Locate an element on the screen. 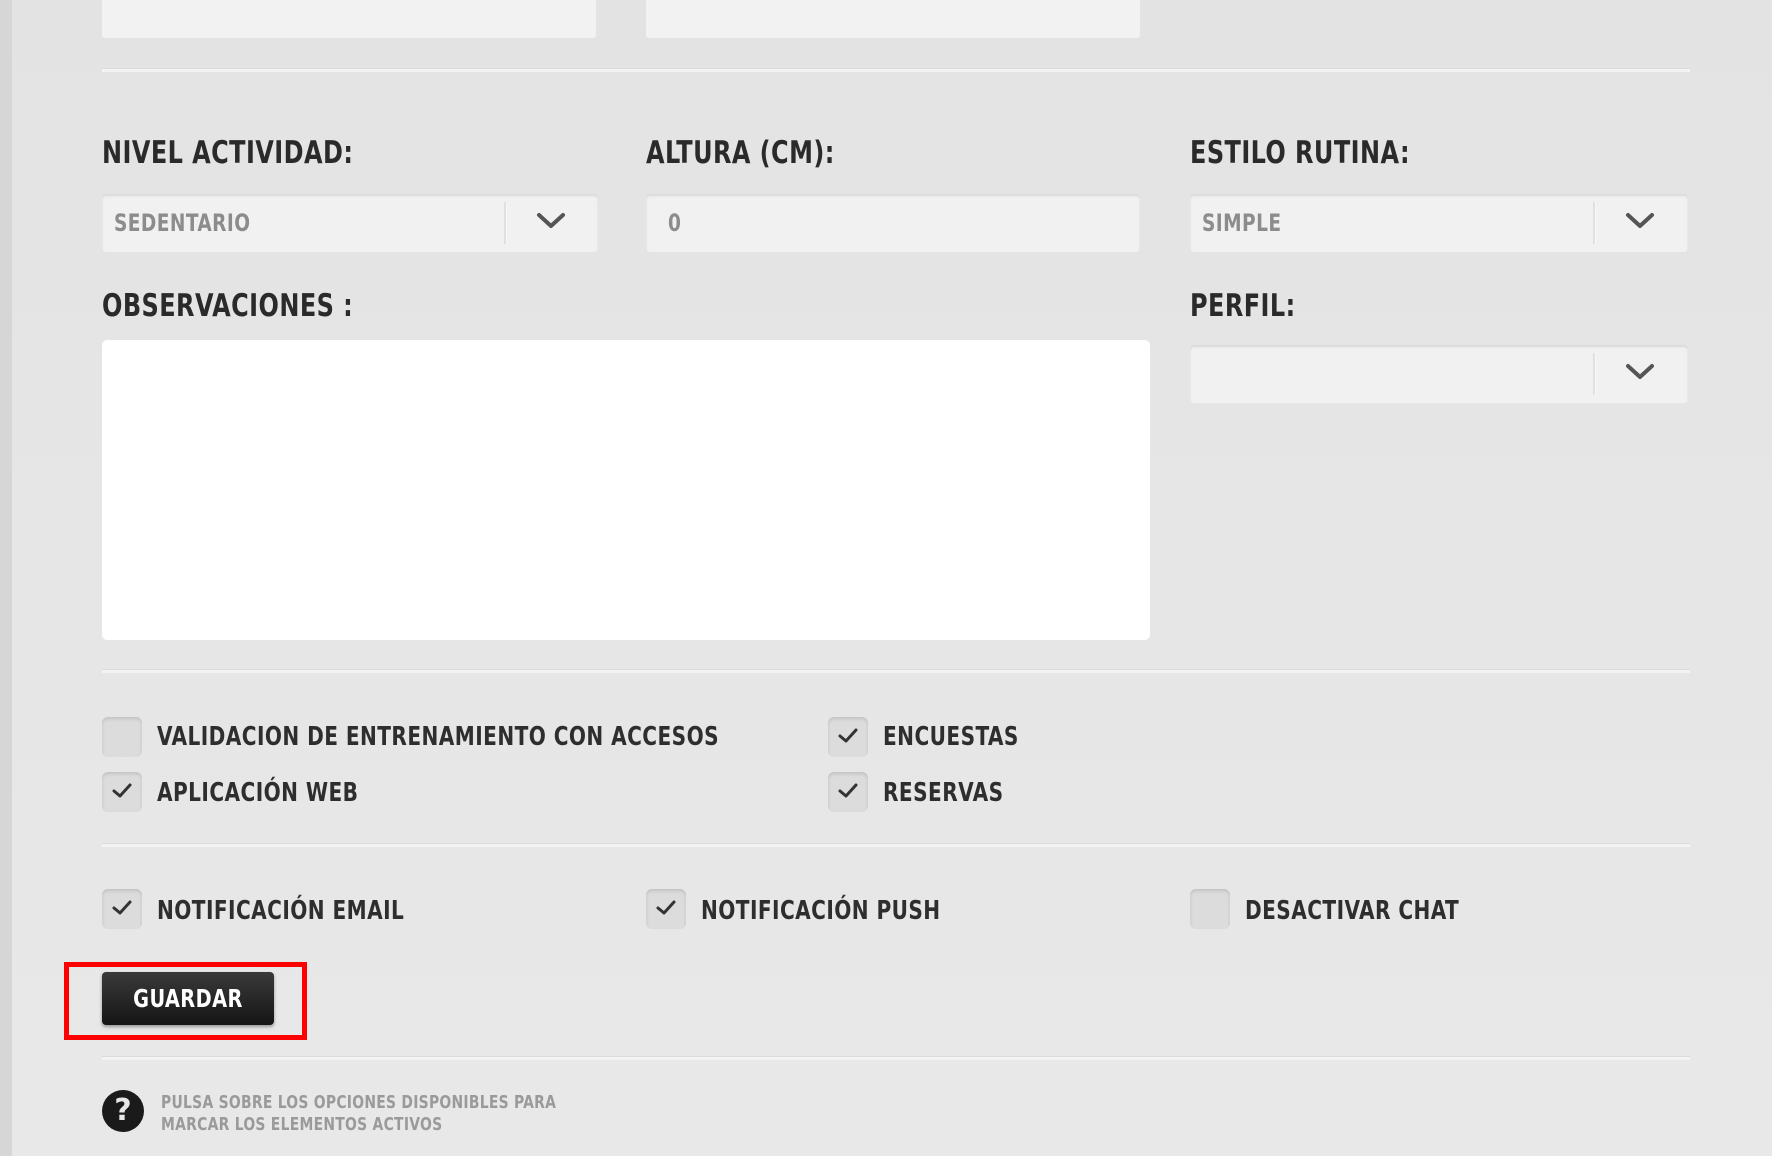 This screenshot has width=1772, height=1156. estilo-rutina-value: SIMPLE is located at coordinates (1242, 223).